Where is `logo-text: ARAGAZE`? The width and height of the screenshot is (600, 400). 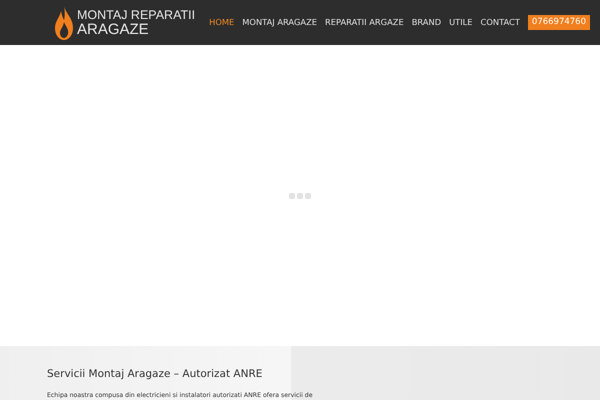
logo-text: ARAGAZE is located at coordinates (113, 29).